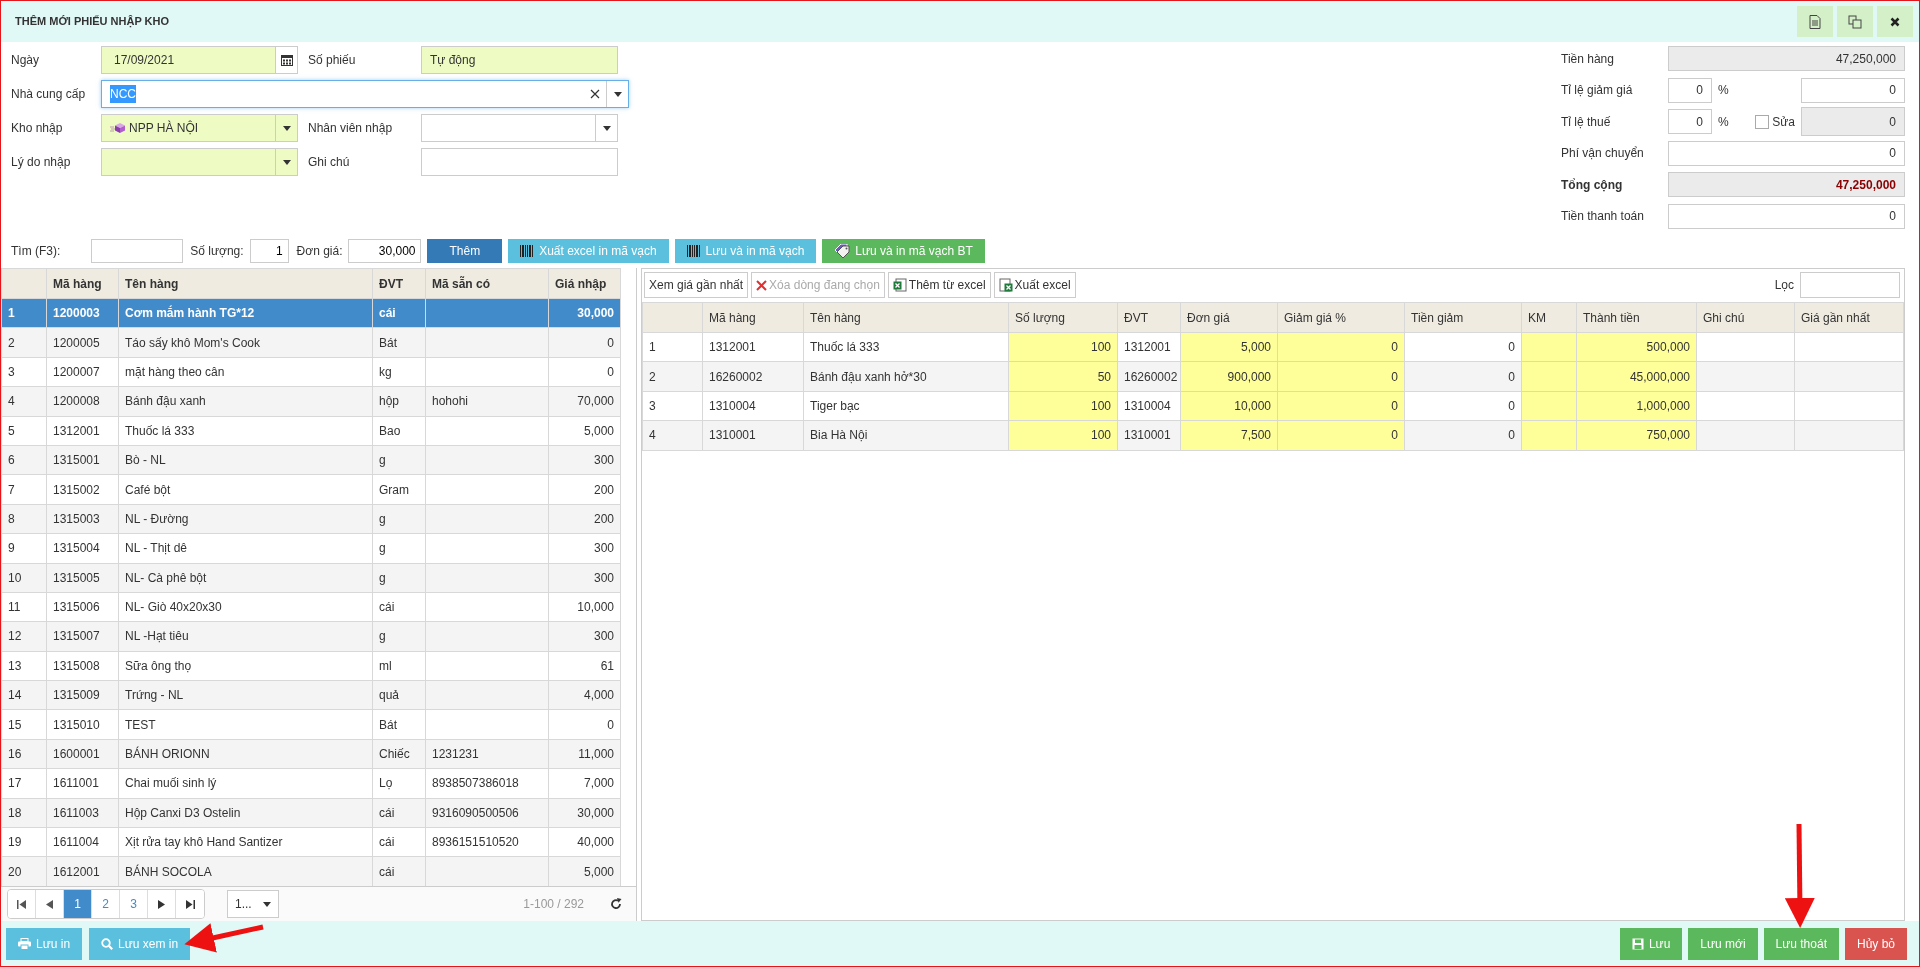 The width and height of the screenshot is (1920, 967). I want to click on column-header: Tiền giảm, so click(1463, 317).